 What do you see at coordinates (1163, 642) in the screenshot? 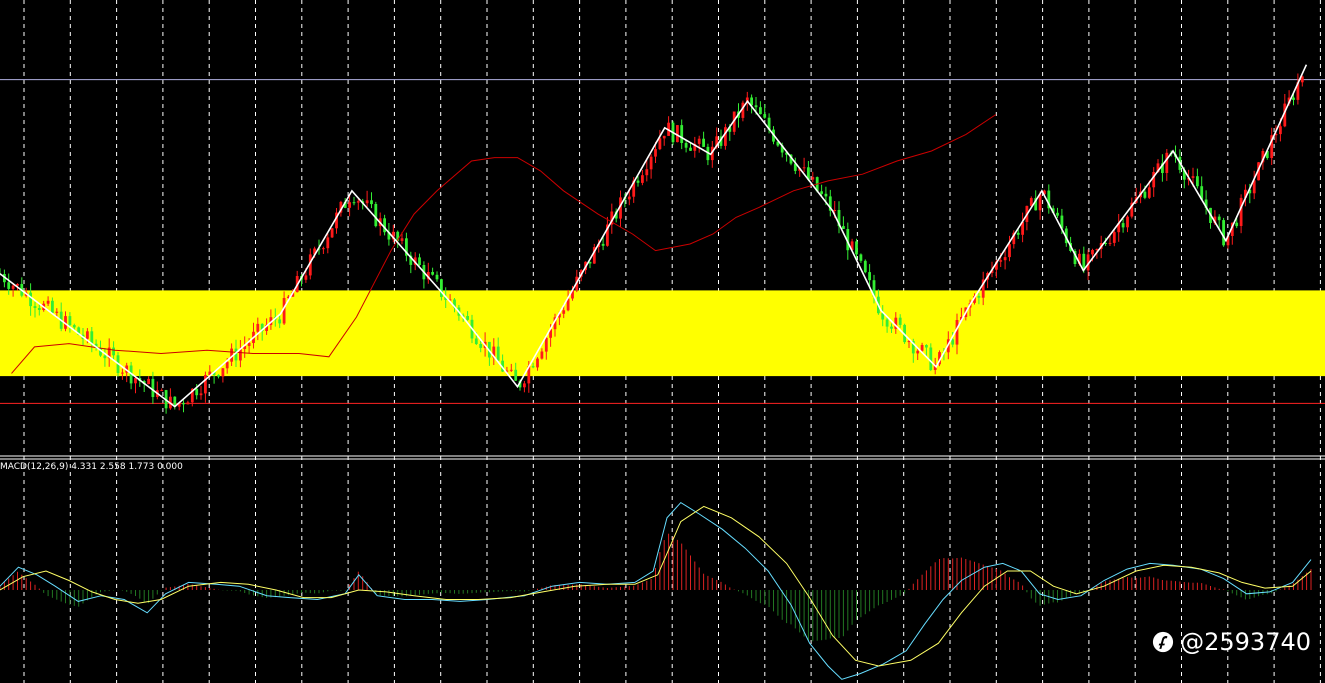
I see `feather-logo-icon` at bounding box center [1163, 642].